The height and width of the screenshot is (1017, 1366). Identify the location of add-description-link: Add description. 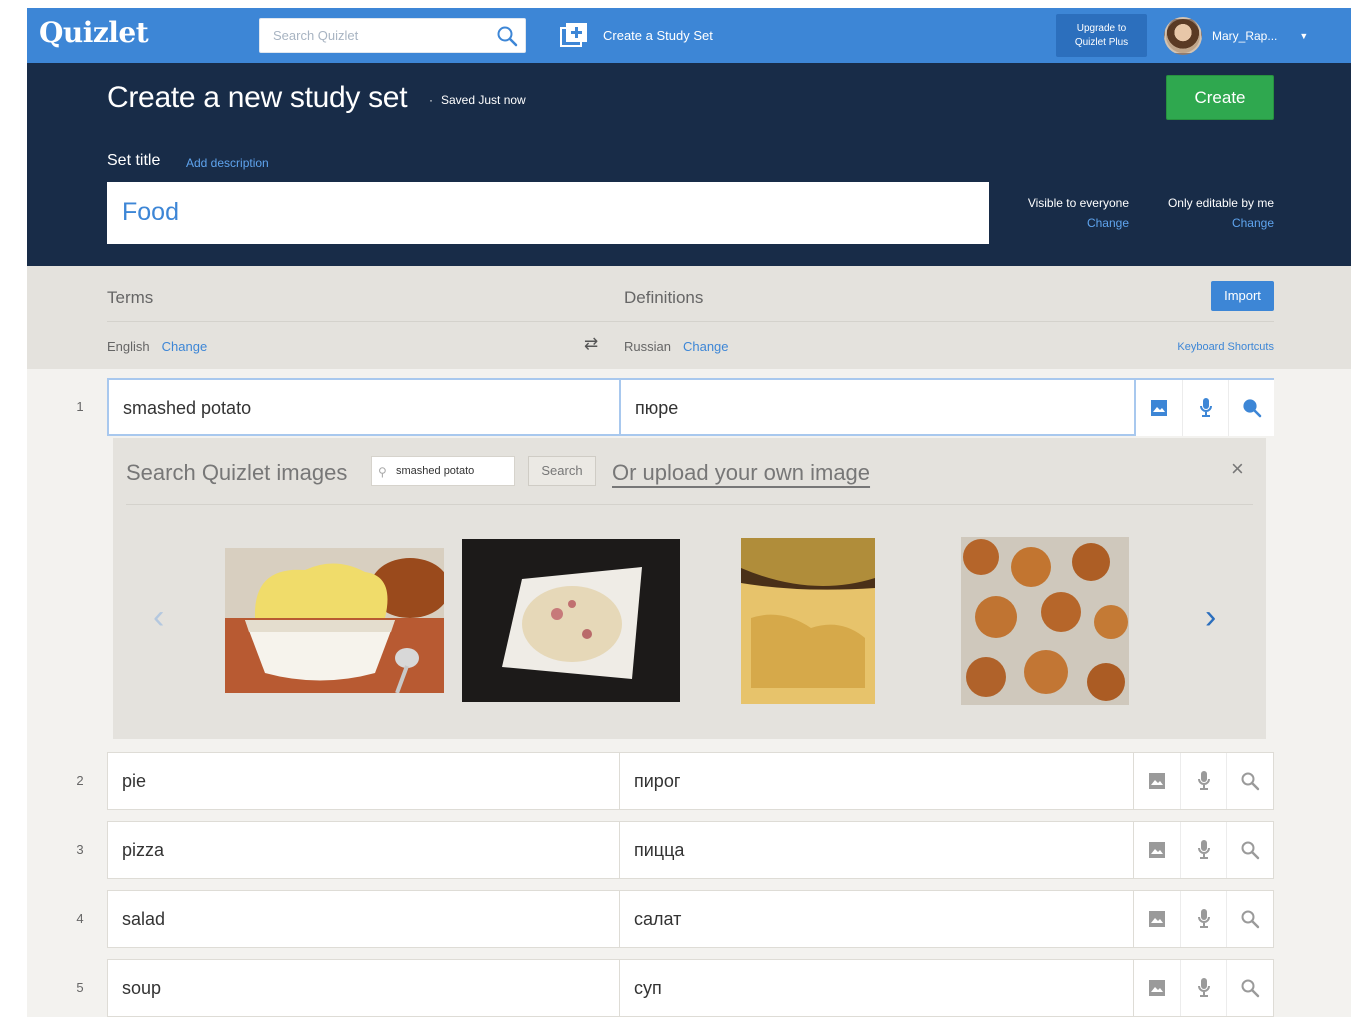
(227, 163).